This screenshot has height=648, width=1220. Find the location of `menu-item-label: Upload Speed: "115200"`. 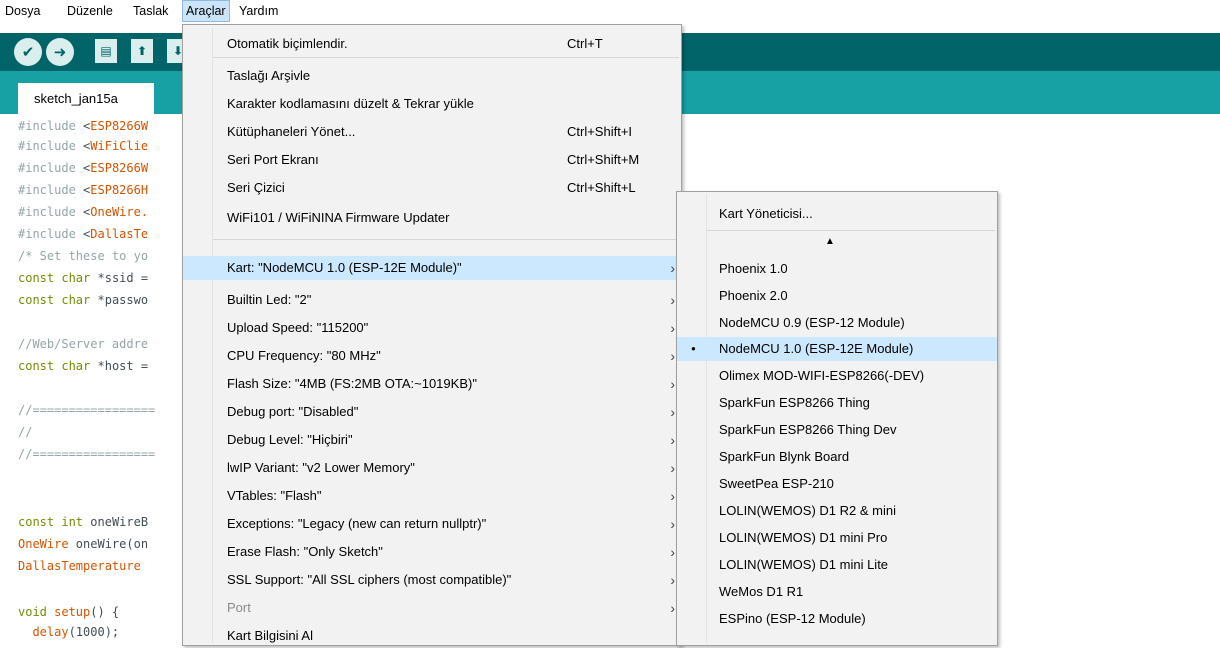

menu-item-label: Upload Speed: "115200" is located at coordinates (298, 327).